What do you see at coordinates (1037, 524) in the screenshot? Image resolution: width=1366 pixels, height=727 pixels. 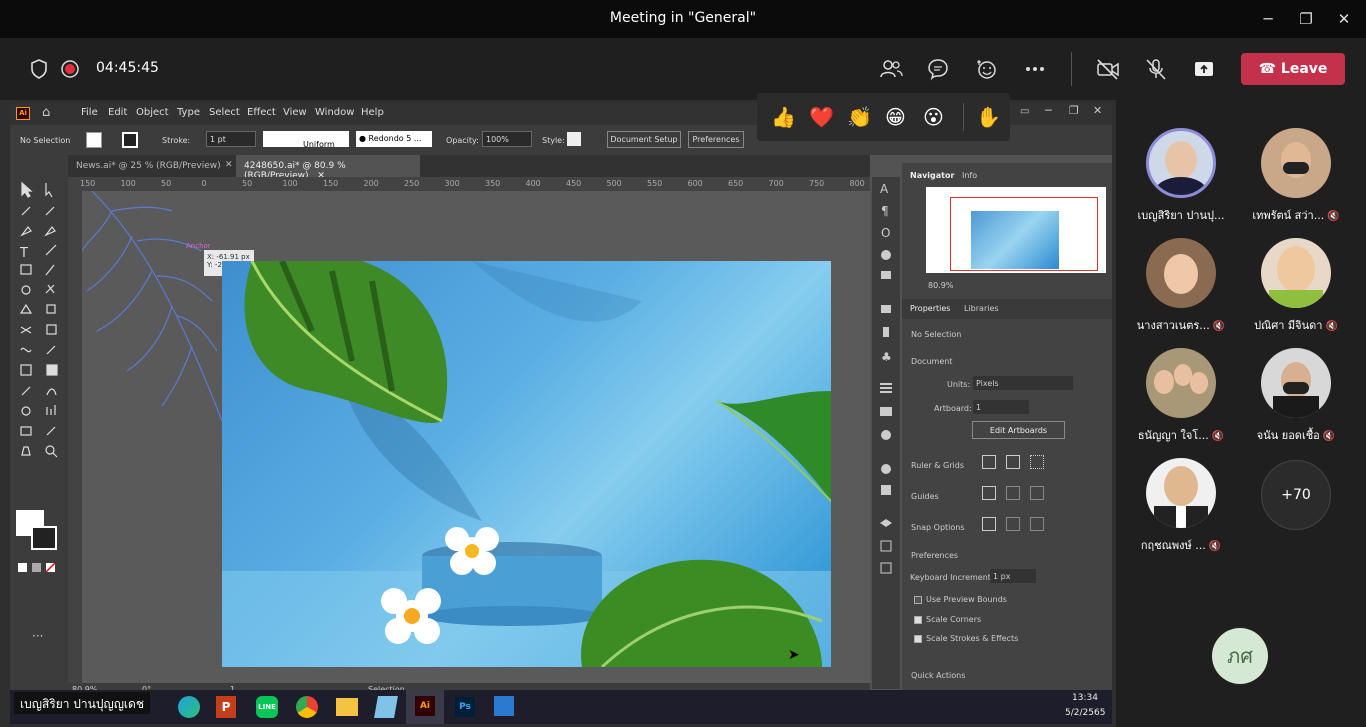 I see `snap-glyph-icon` at bounding box center [1037, 524].